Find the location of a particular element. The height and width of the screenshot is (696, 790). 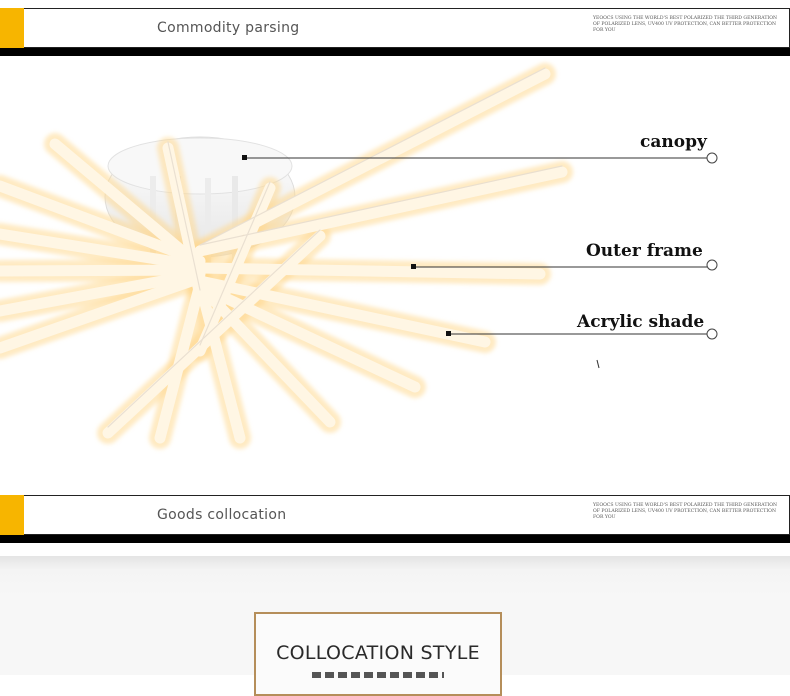

section-title: Commodity parsing is located at coordinates (228, 28).